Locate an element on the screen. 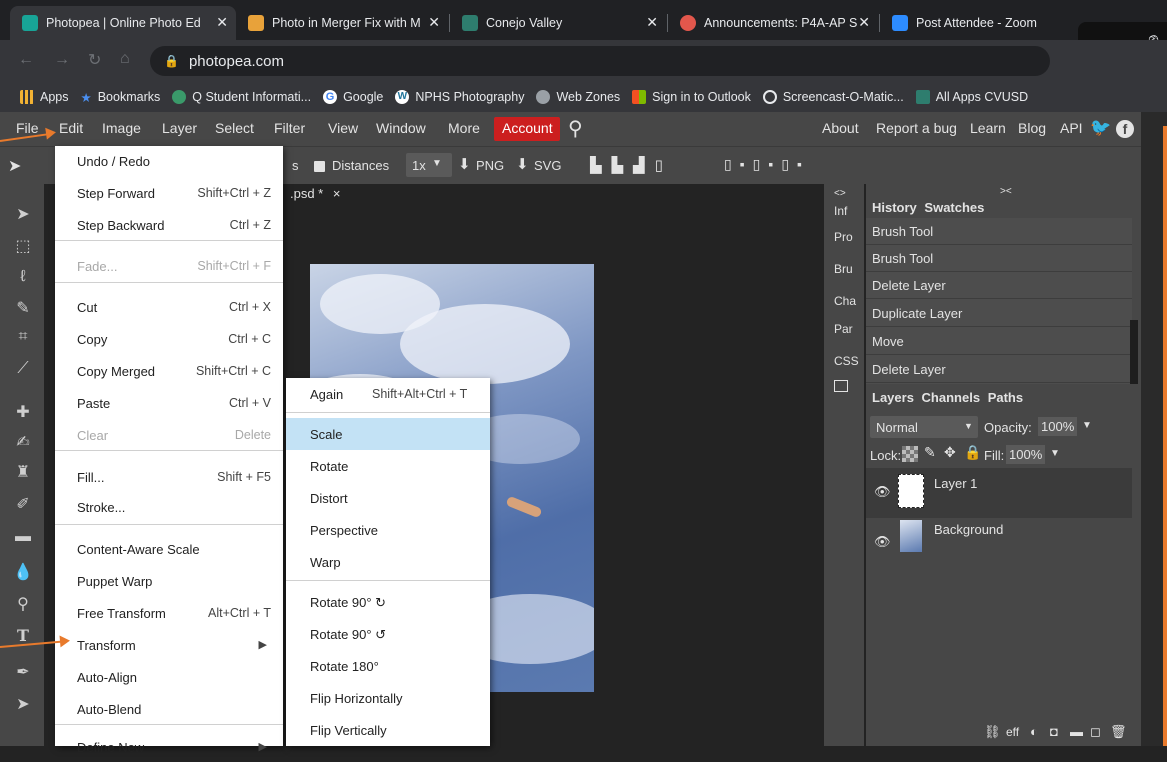 The height and width of the screenshot is (762, 1167). tab-swatches: Swatches is located at coordinates (954, 207).